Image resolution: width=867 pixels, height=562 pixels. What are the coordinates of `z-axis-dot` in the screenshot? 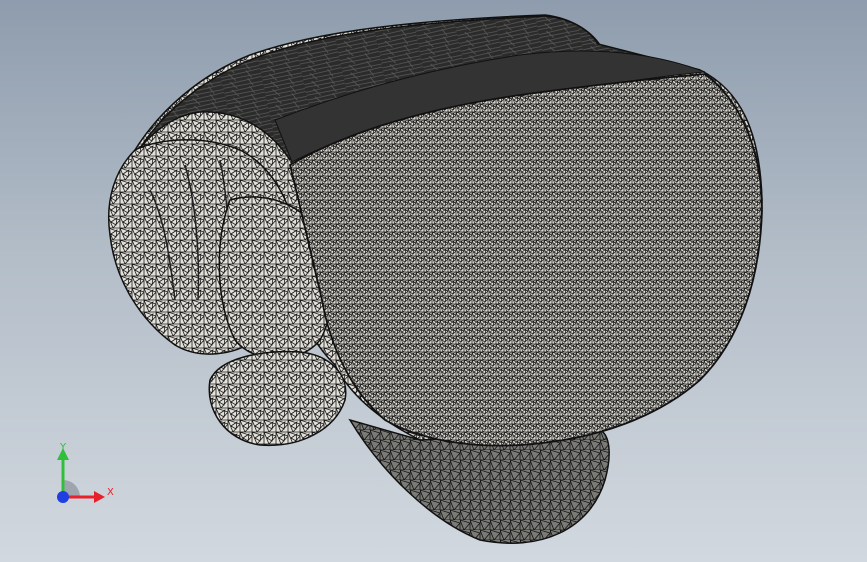 It's located at (63, 497).